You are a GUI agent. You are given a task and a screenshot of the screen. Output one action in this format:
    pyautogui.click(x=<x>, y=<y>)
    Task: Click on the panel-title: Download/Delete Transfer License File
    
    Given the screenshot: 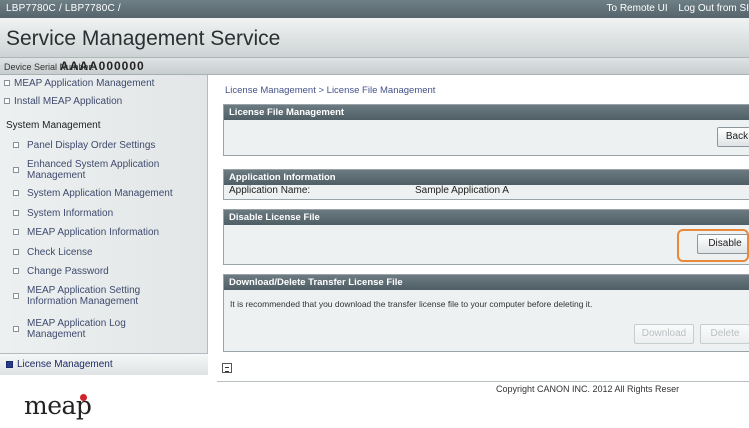 What is the action you would take?
    pyautogui.click(x=486, y=282)
    